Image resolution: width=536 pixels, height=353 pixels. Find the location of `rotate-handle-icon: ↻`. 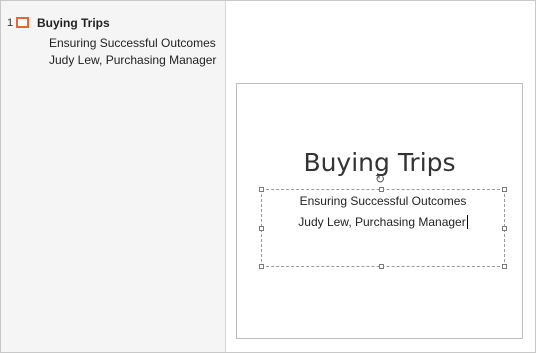

rotate-handle-icon: ↻ is located at coordinates (381, 179).